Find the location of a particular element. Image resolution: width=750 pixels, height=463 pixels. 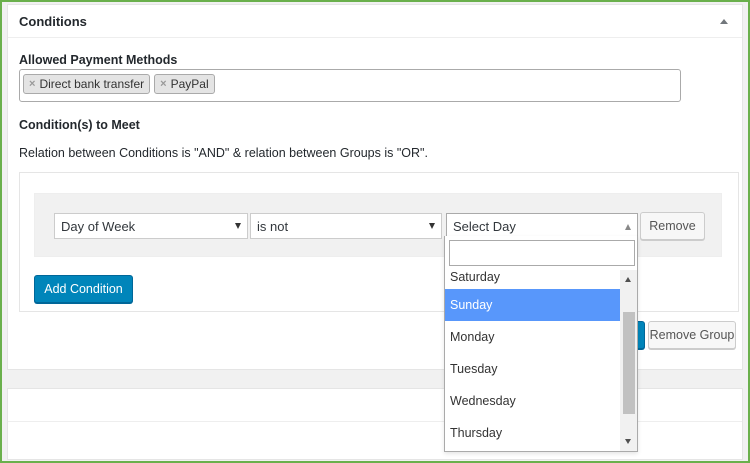

collapse-caret-icon is located at coordinates (724, 21).